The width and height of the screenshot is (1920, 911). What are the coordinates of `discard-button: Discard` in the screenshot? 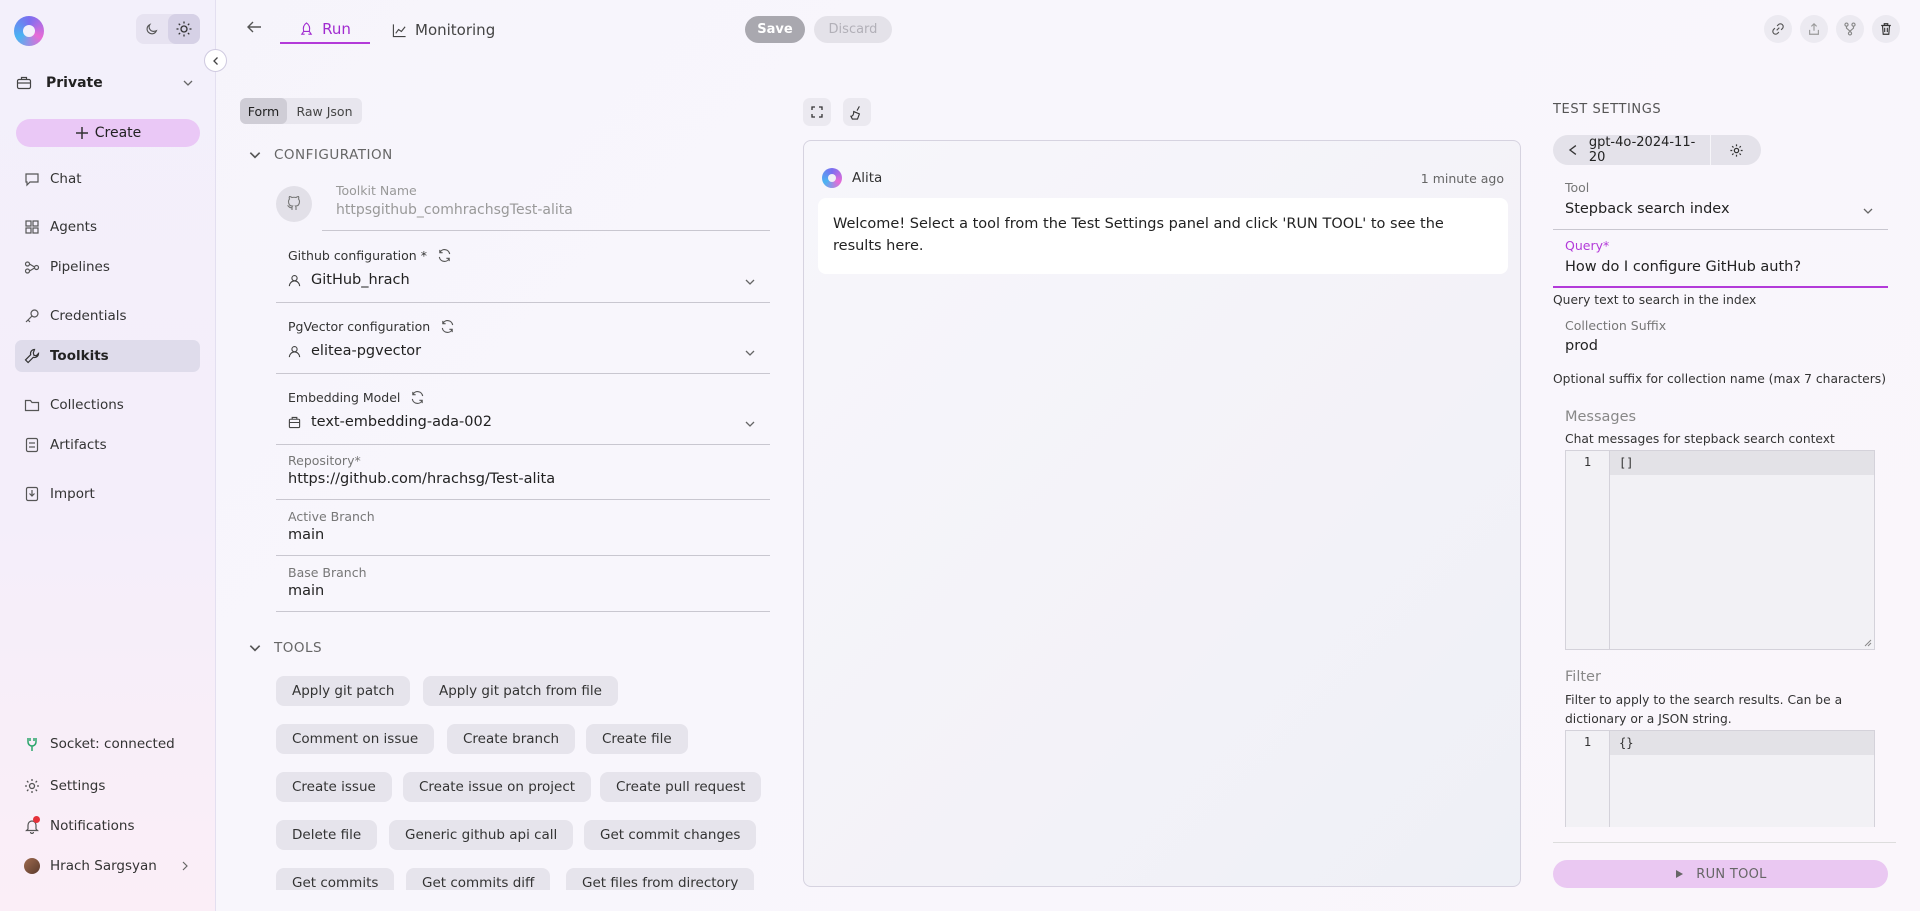 It's located at (853, 29).